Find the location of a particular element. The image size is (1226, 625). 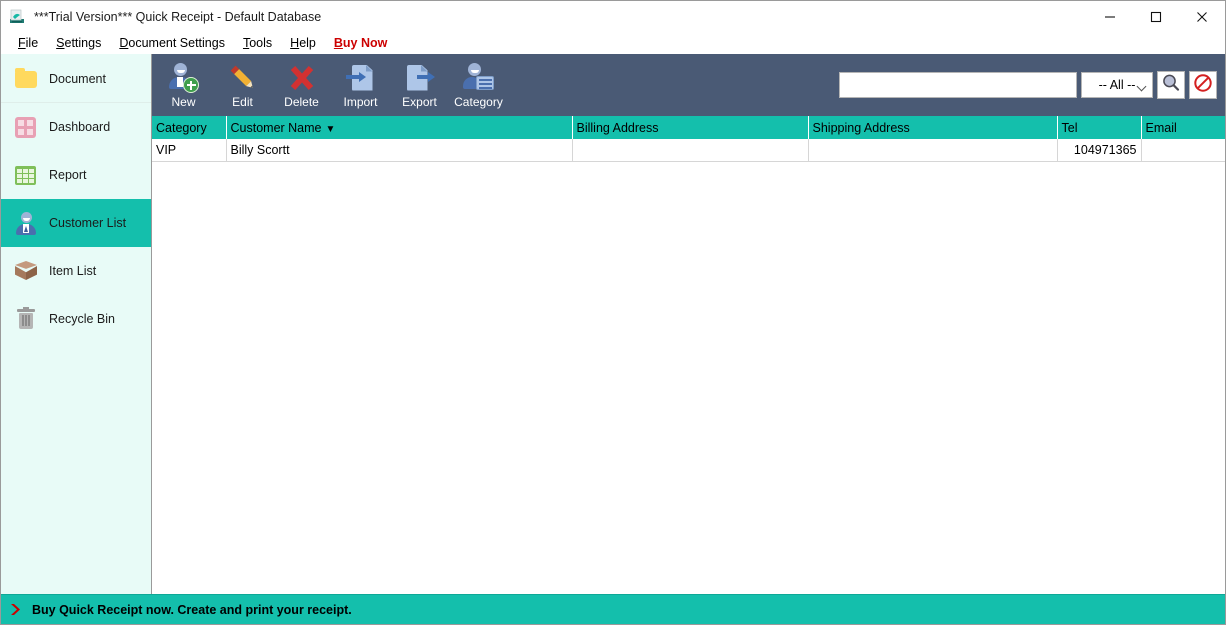

minimize-button is located at coordinates (1110, 16).